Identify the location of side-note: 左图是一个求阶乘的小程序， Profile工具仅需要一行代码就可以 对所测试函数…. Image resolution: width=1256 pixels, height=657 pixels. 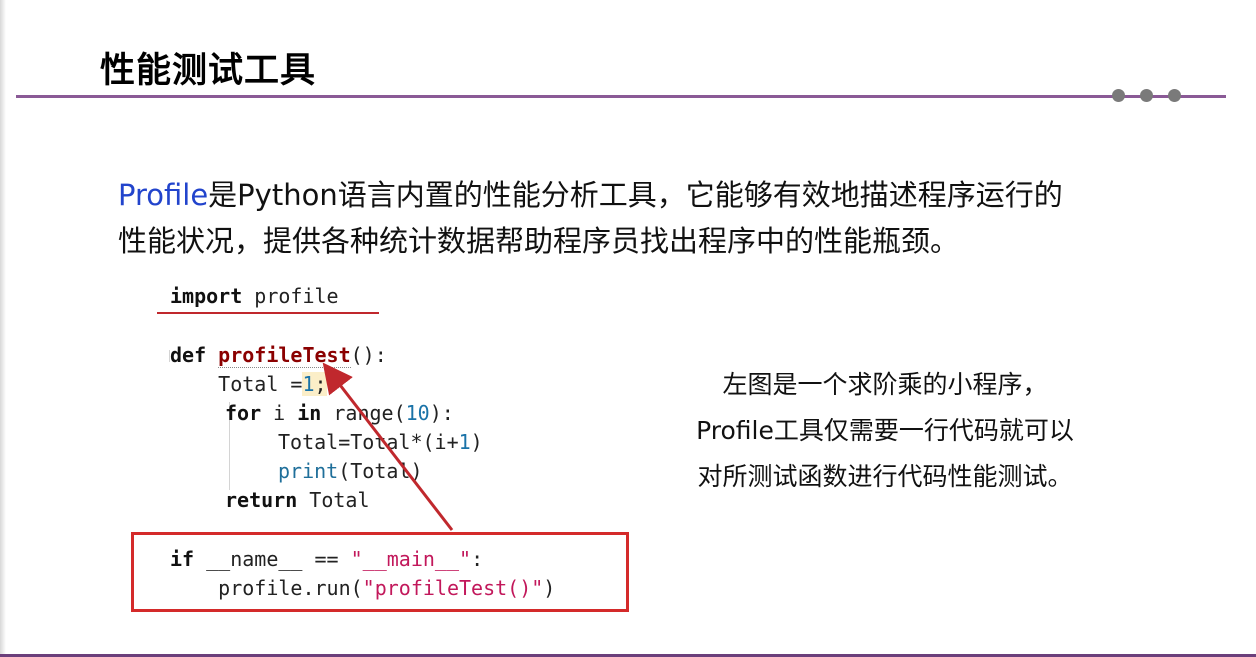
(885, 431).